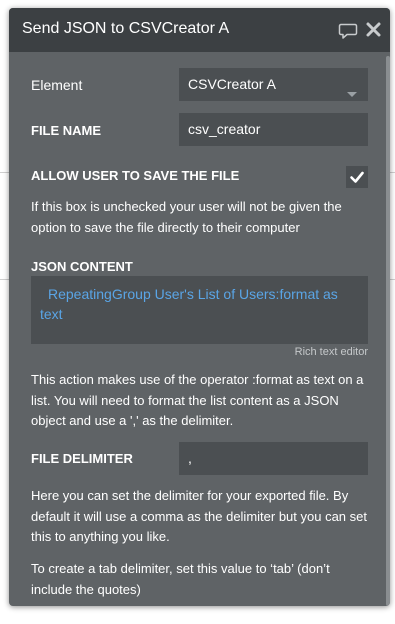 The height and width of the screenshot is (624, 395). Describe the element at coordinates (126, 28) in the screenshot. I see `panel-title: Send JSON to CSVCreator A` at that location.